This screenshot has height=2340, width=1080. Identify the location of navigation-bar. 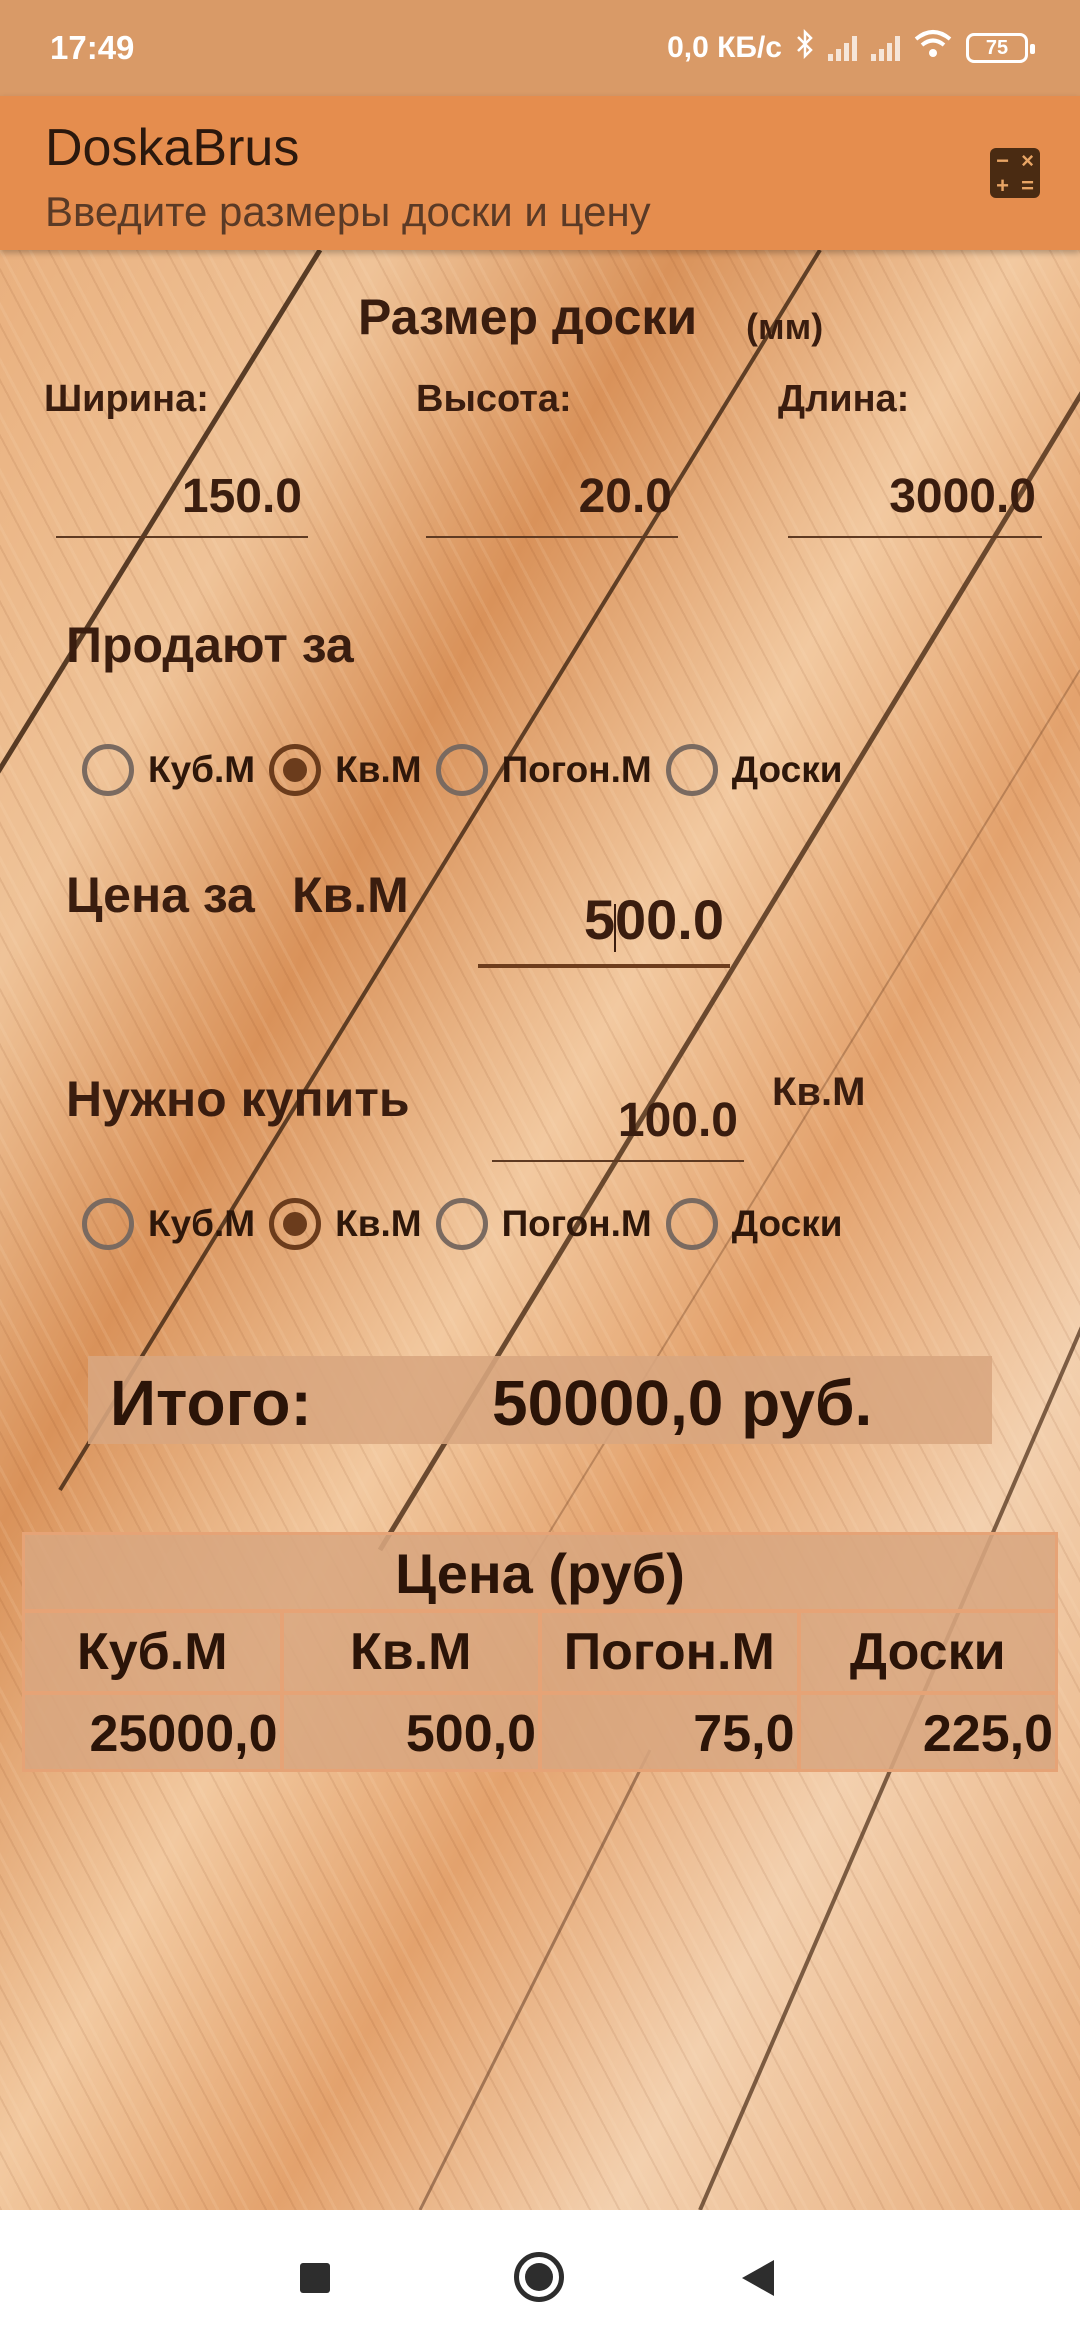
(540, 2275).